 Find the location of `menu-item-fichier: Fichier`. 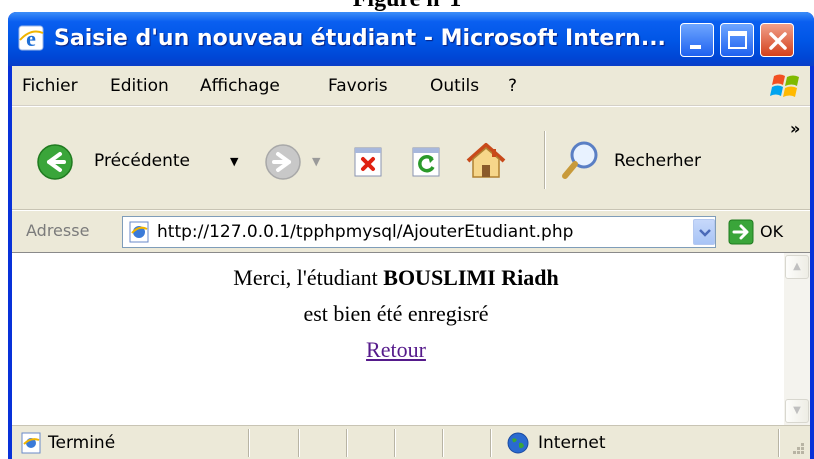

menu-item-fichier: Fichier is located at coordinates (50, 86).